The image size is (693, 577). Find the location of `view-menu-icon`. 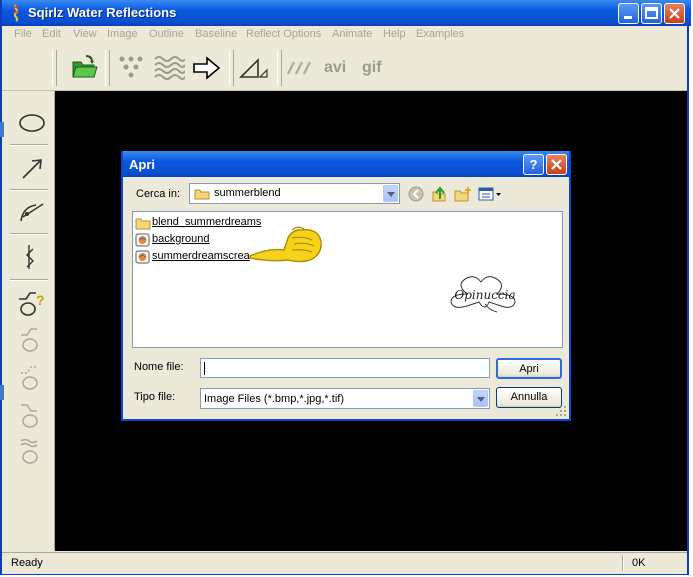

view-menu-icon is located at coordinates (490, 194).